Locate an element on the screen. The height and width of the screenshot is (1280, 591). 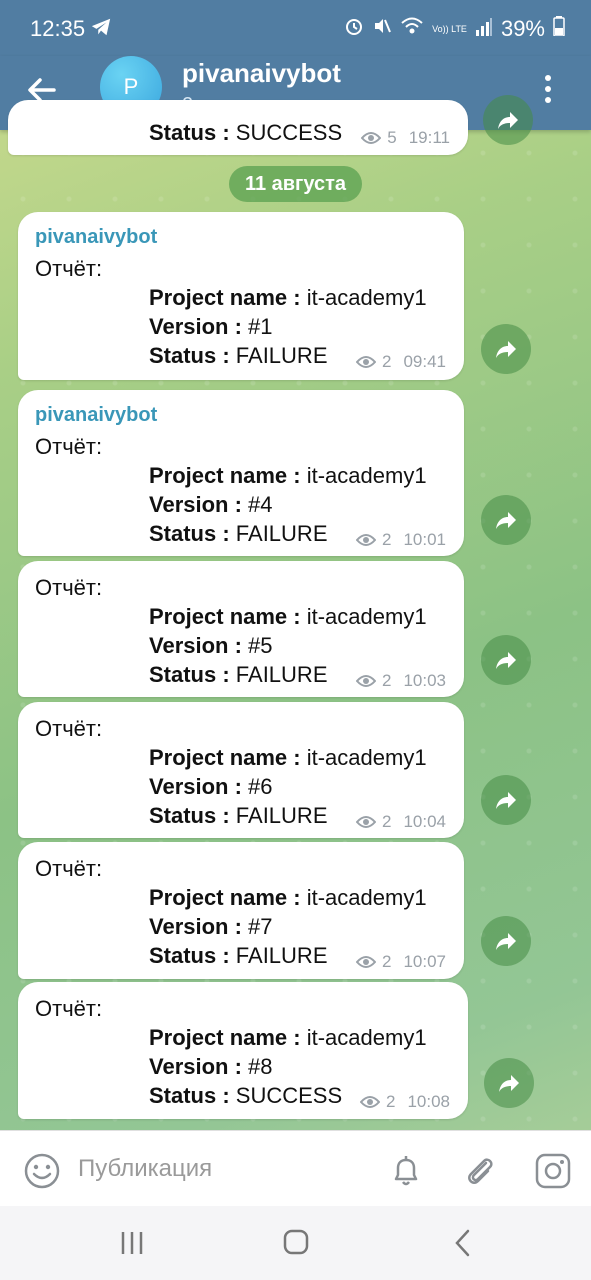
recent-apps-icon is located at coordinates (132, 1243).